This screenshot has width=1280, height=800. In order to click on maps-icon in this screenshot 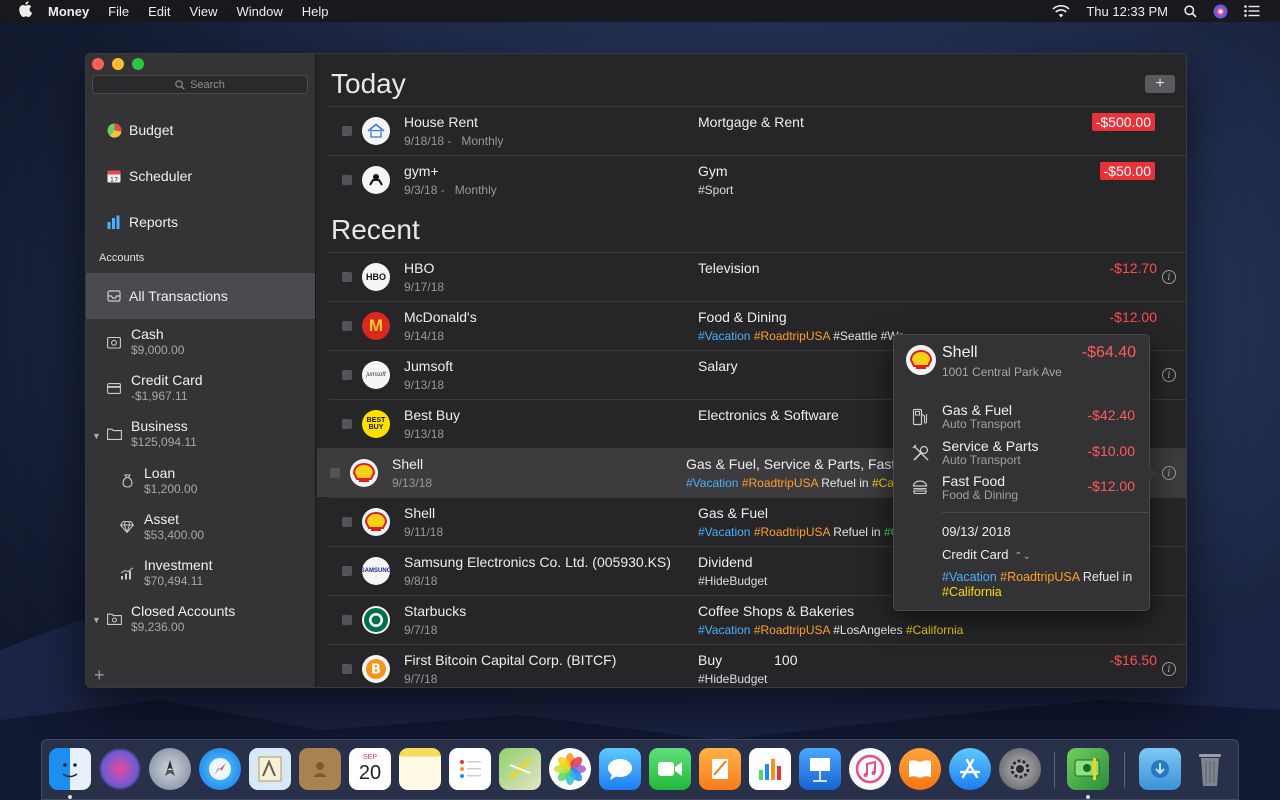, I will do `click(520, 769)`.